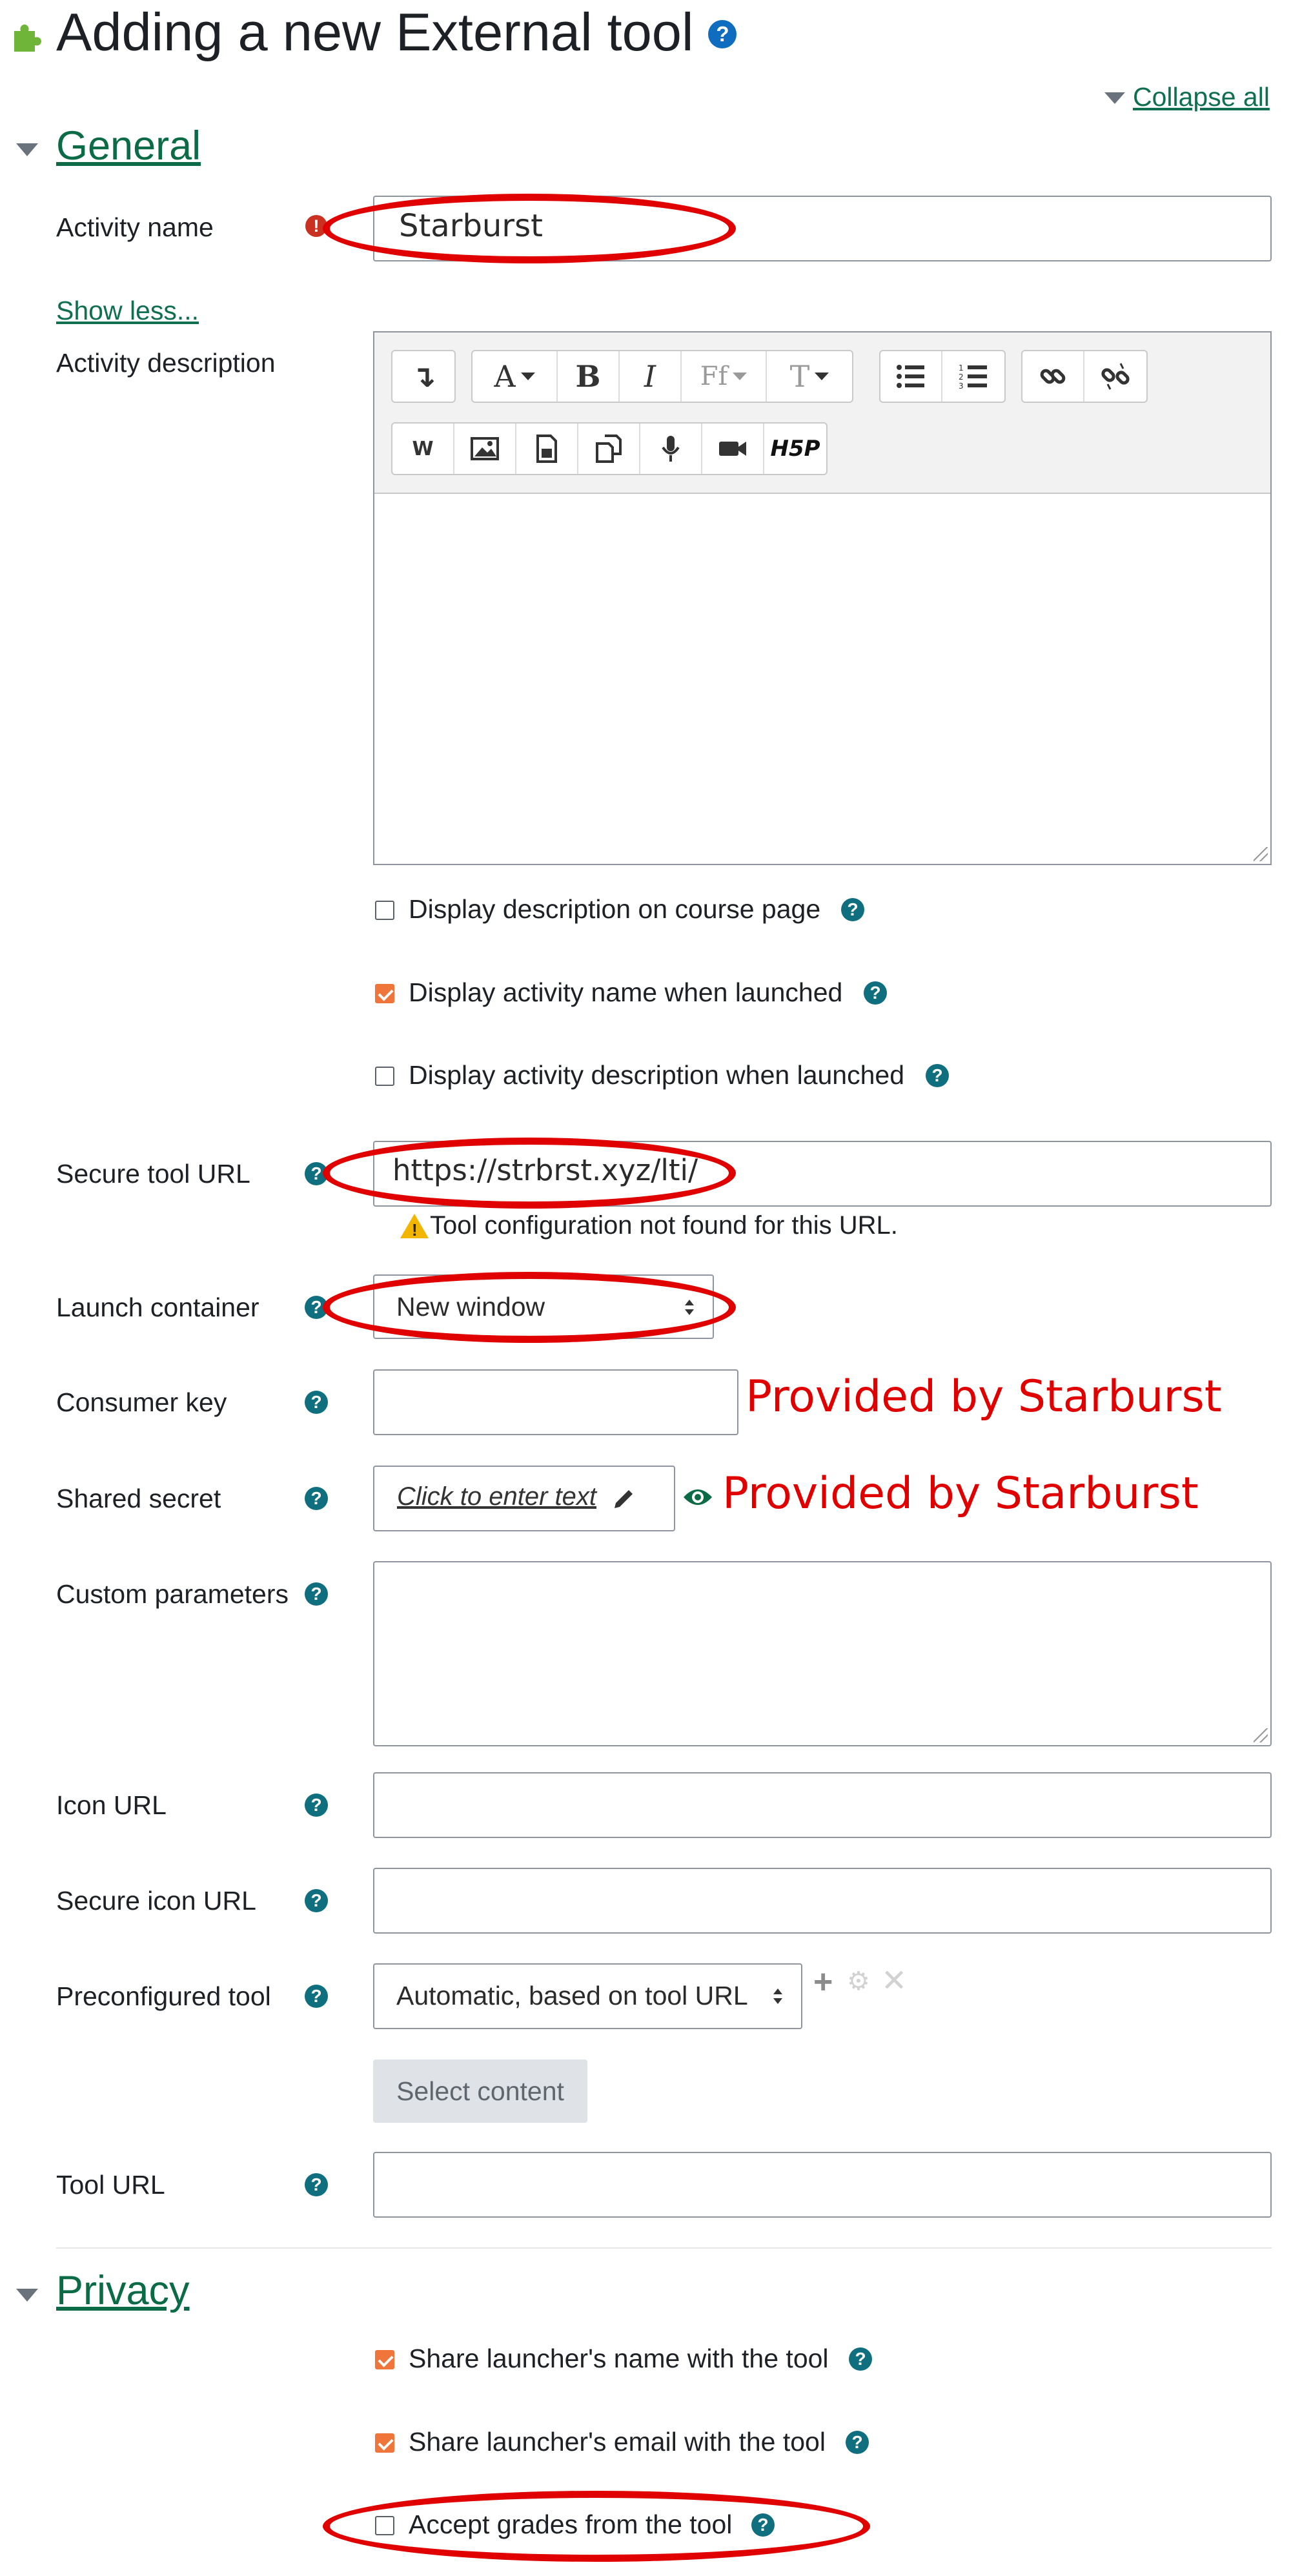 The height and width of the screenshot is (2576, 1291). Describe the element at coordinates (111, 1805) in the screenshot. I see `icon-url-label: Icon URL` at that location.